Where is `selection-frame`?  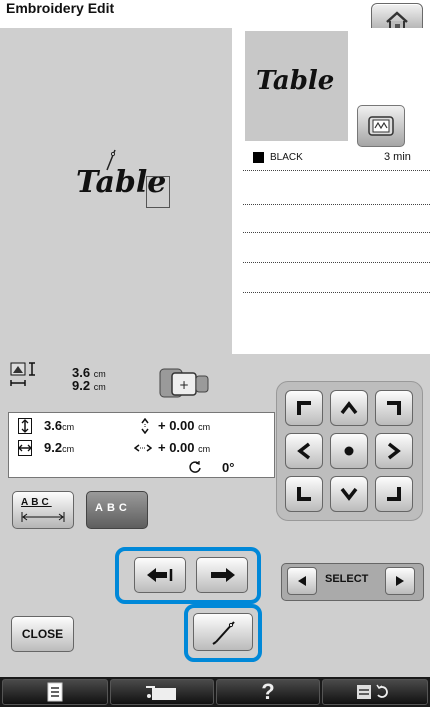
selection-frame is located at coordinates (158, 192).